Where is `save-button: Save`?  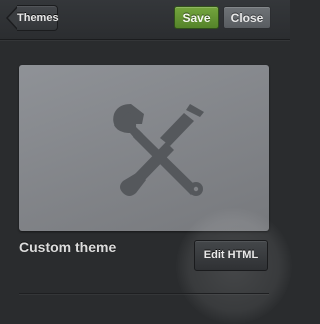
save-button: Save is located at coordinates (196, 17).